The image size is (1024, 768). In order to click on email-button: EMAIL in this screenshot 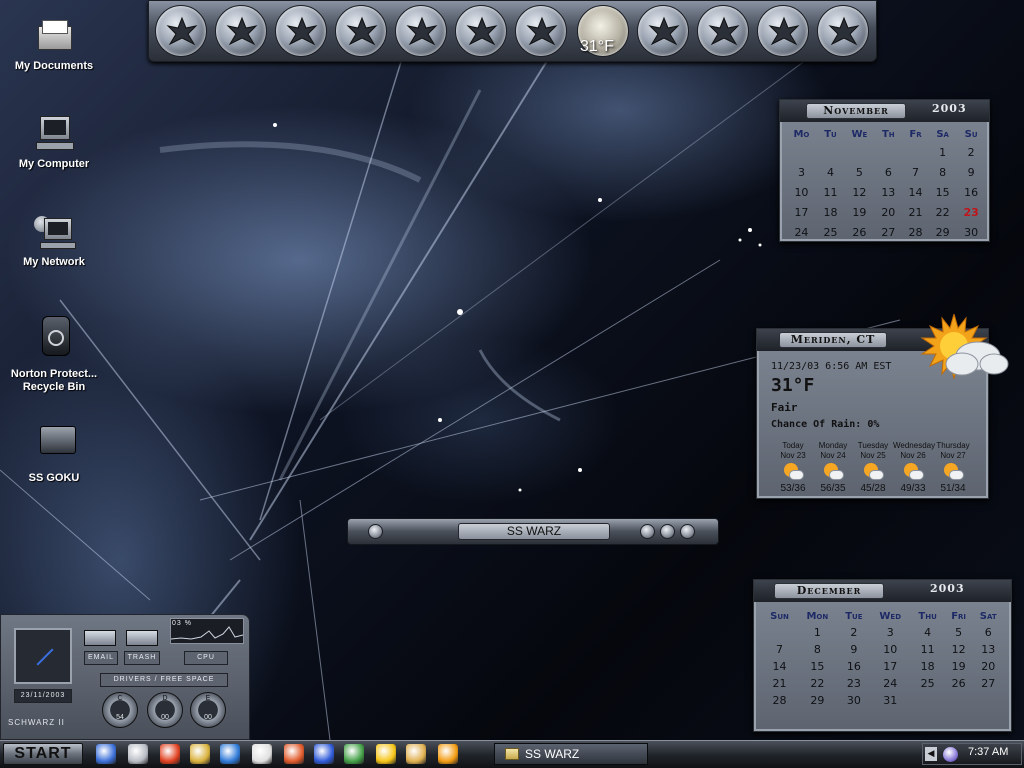, I will do `click(101, 658)`.